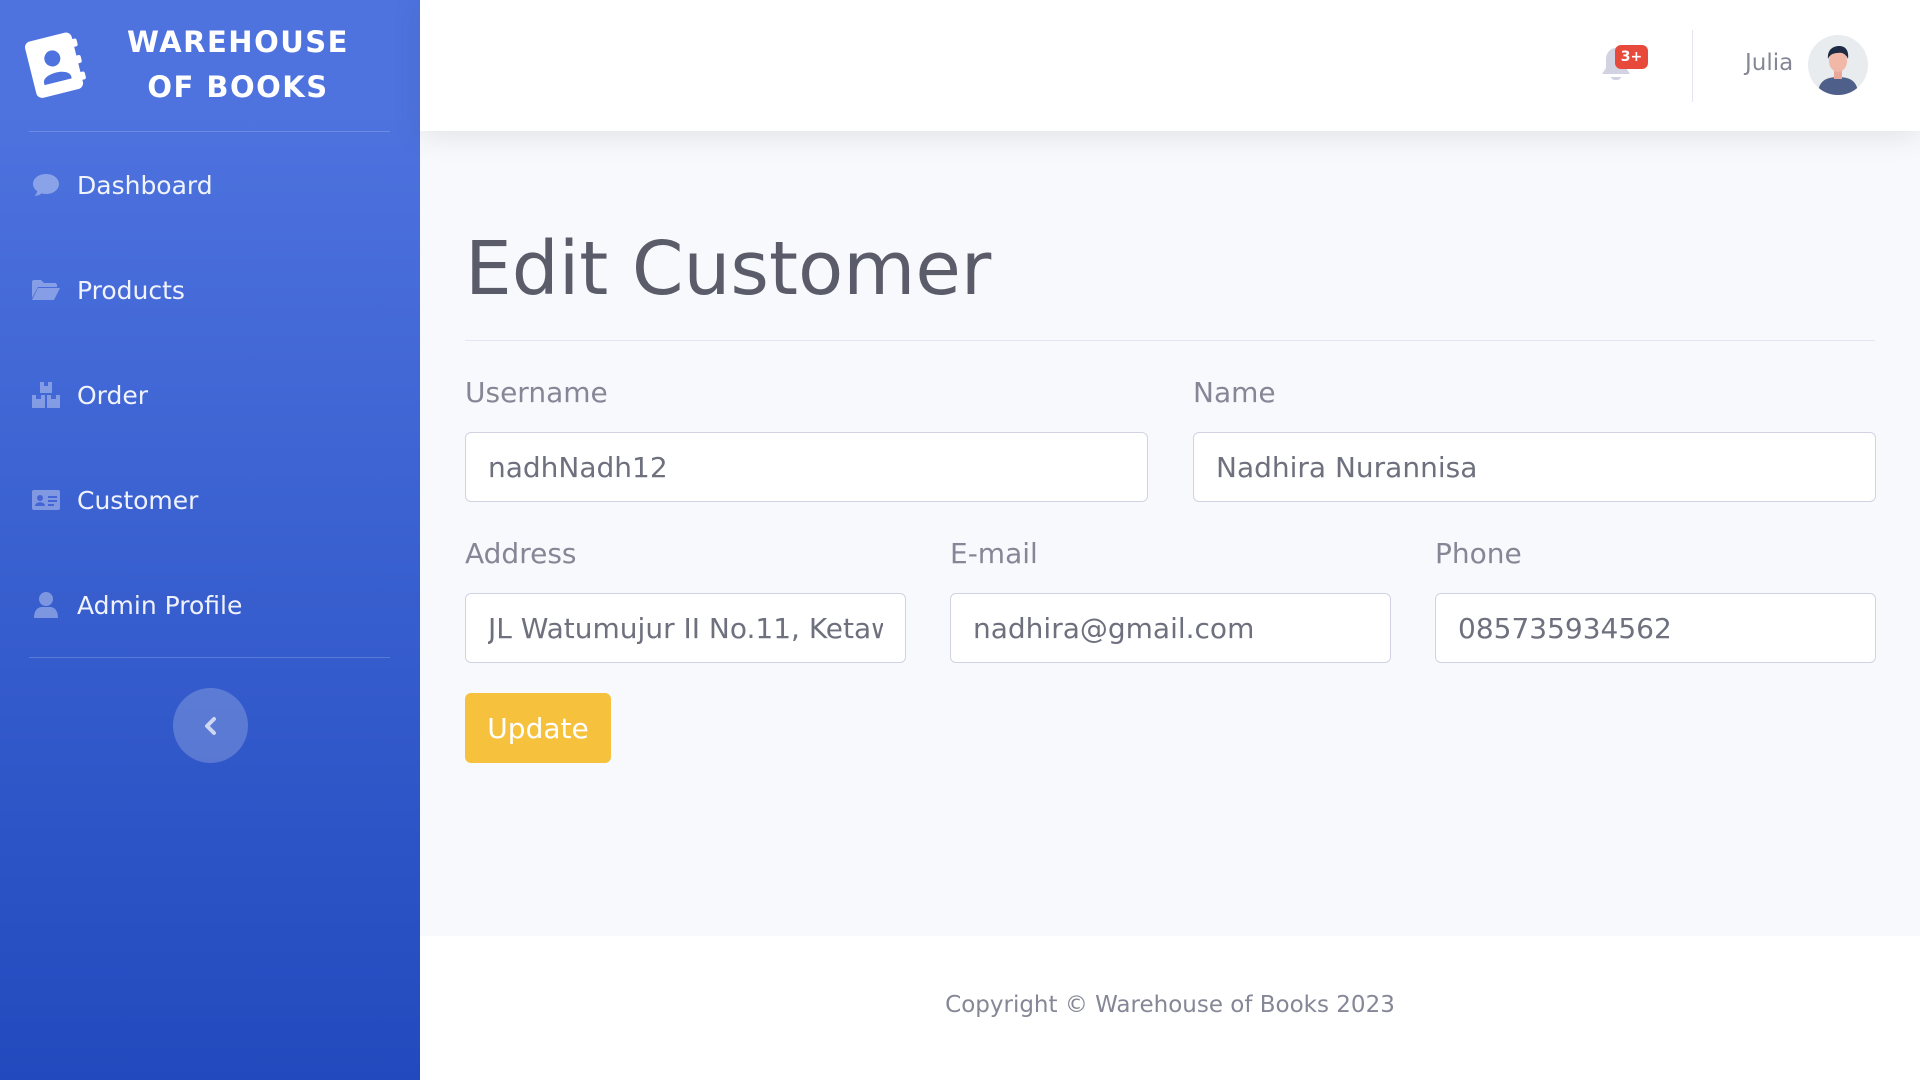 The width and height of the screenshot is (1920, 1080). Describe the element at coordinates (1769, 63) in the screenshot. I see `user-name: Julia` at that location.